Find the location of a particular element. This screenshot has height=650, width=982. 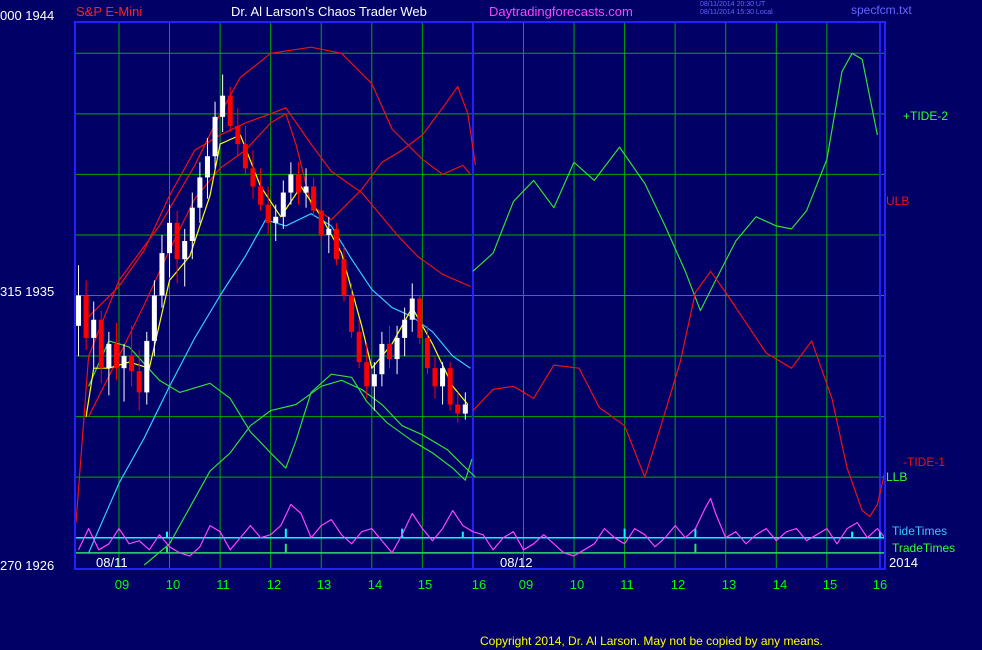

y-label-mid: 315 1935 is located at coordinates (27, 291).